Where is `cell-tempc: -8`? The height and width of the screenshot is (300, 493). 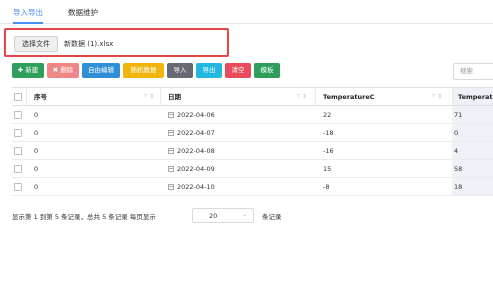
cell-tempc: -8 is located at coordinates (326, 187).